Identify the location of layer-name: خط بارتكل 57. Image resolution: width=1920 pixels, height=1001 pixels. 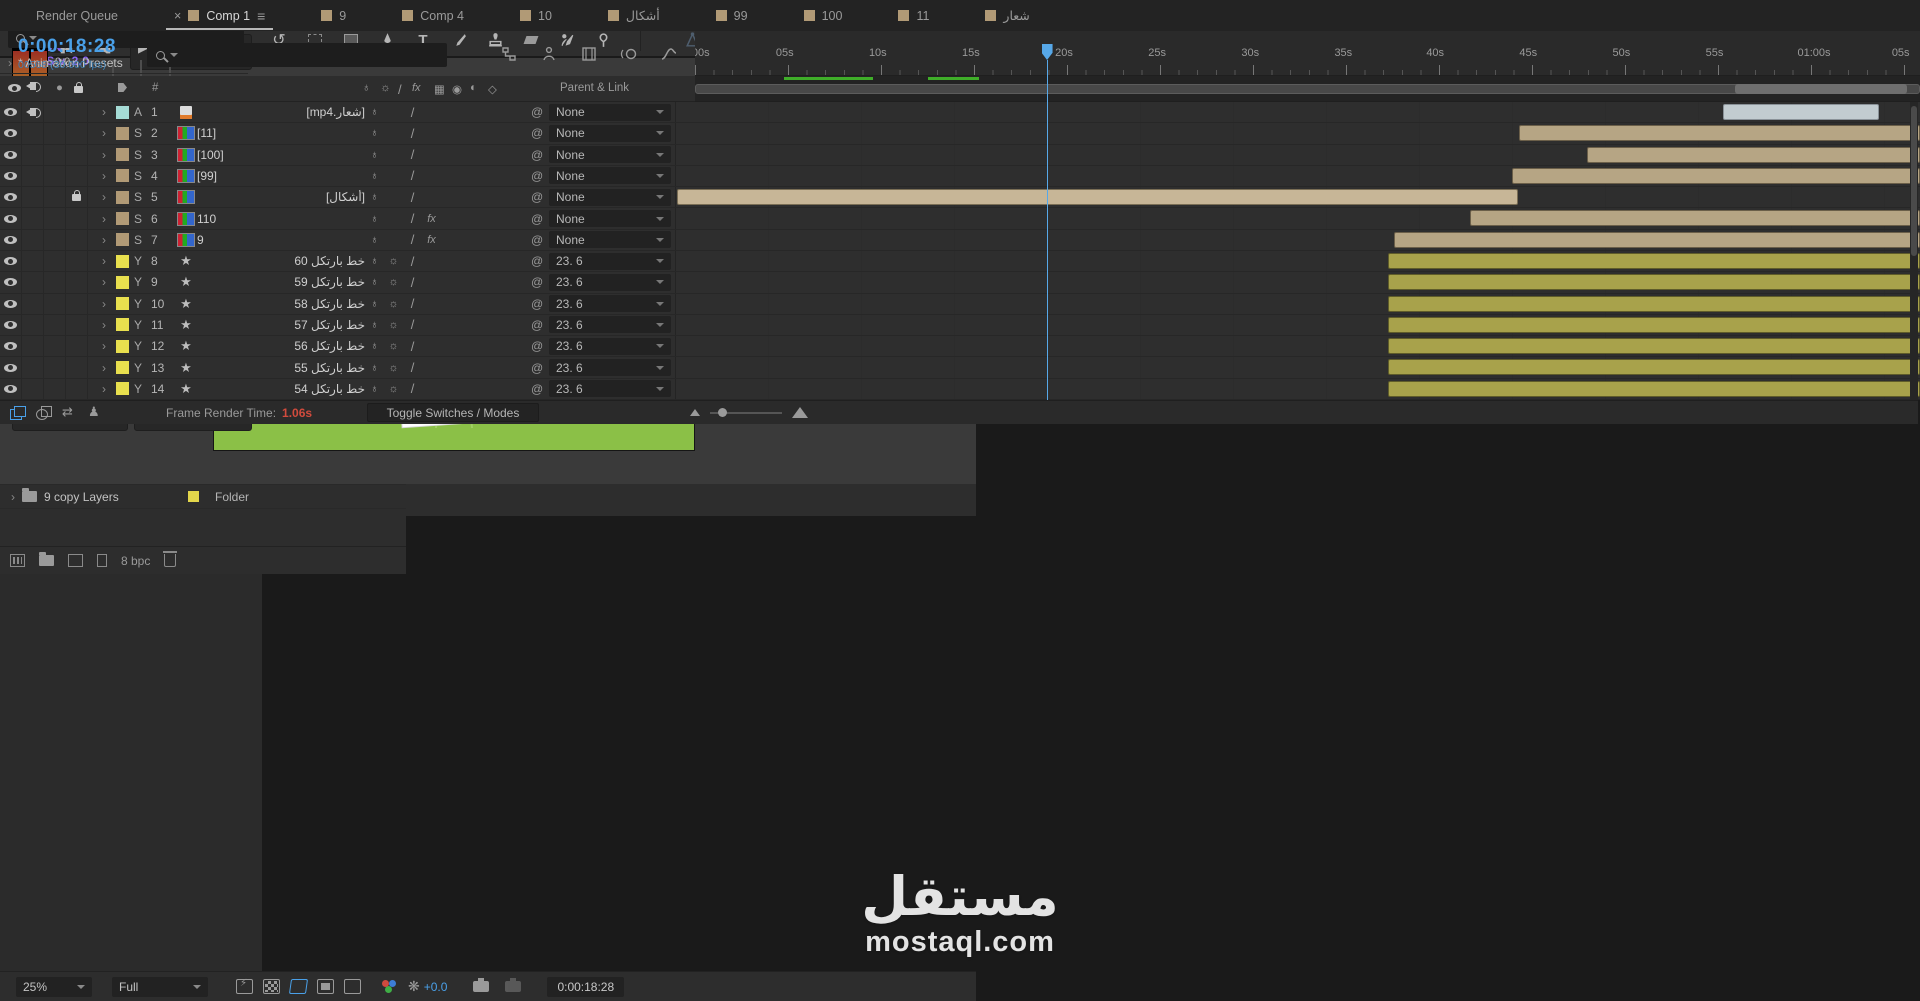
(281, 325).